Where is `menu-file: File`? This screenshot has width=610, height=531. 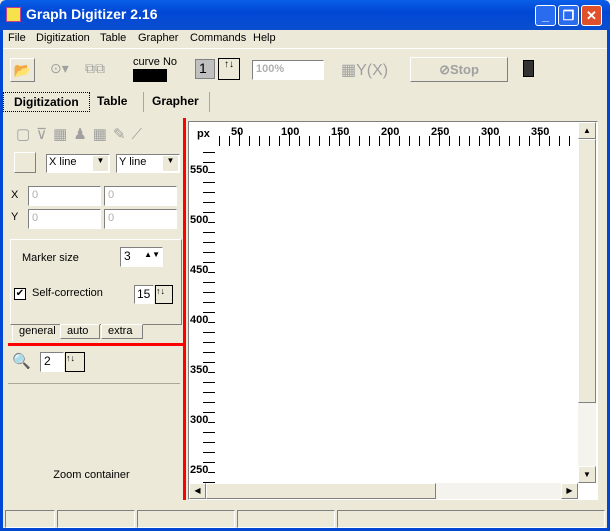
menu-file: File is located at coordinates (17, 38).